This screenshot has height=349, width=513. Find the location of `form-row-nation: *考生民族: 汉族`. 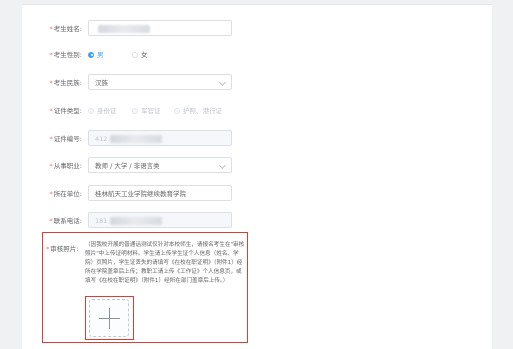

form-row-nation: *考生民族: 汉族 is located at coordinates (257, 83).